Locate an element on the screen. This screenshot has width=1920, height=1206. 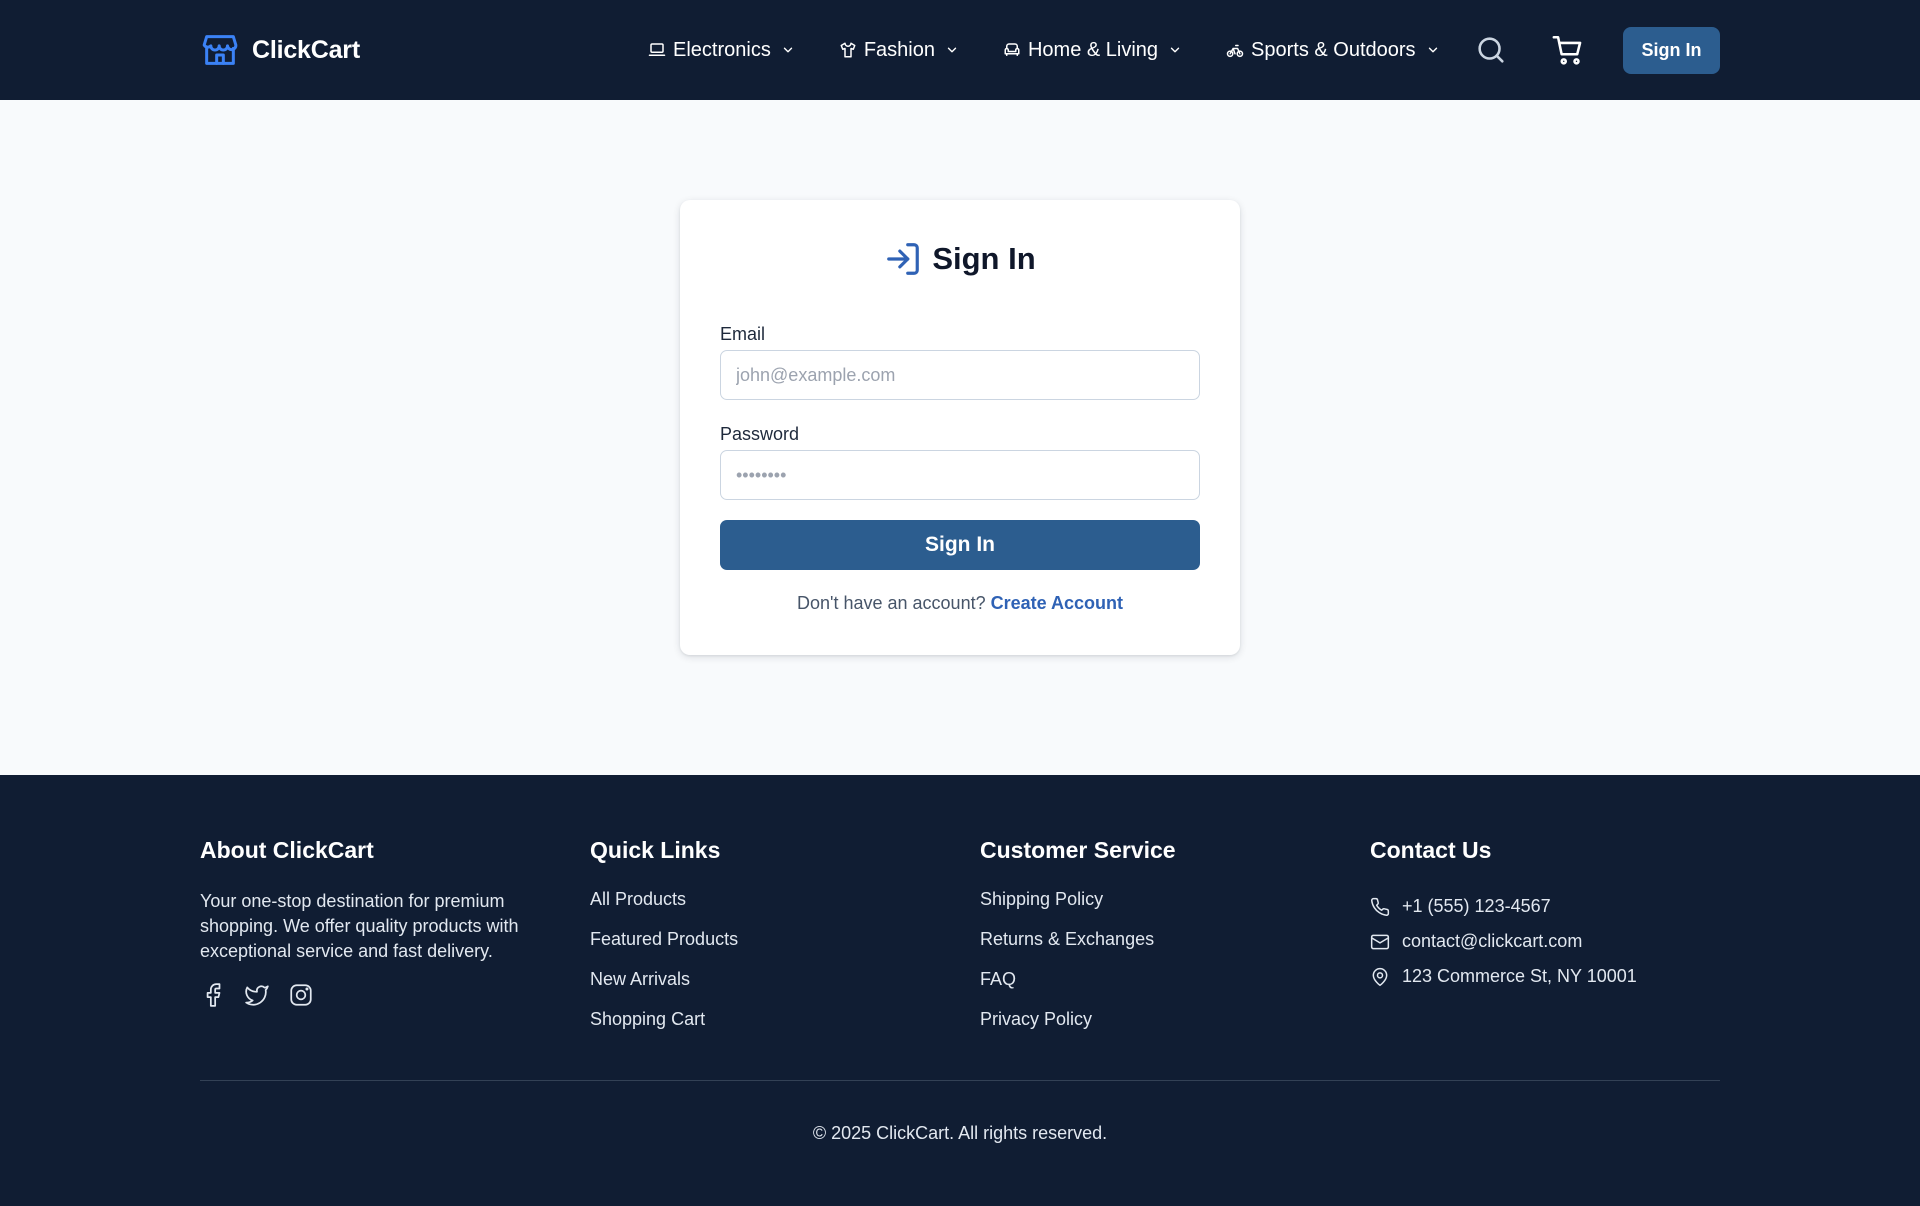
nav-electronics: Electronics is located at coordinates (721, 50).